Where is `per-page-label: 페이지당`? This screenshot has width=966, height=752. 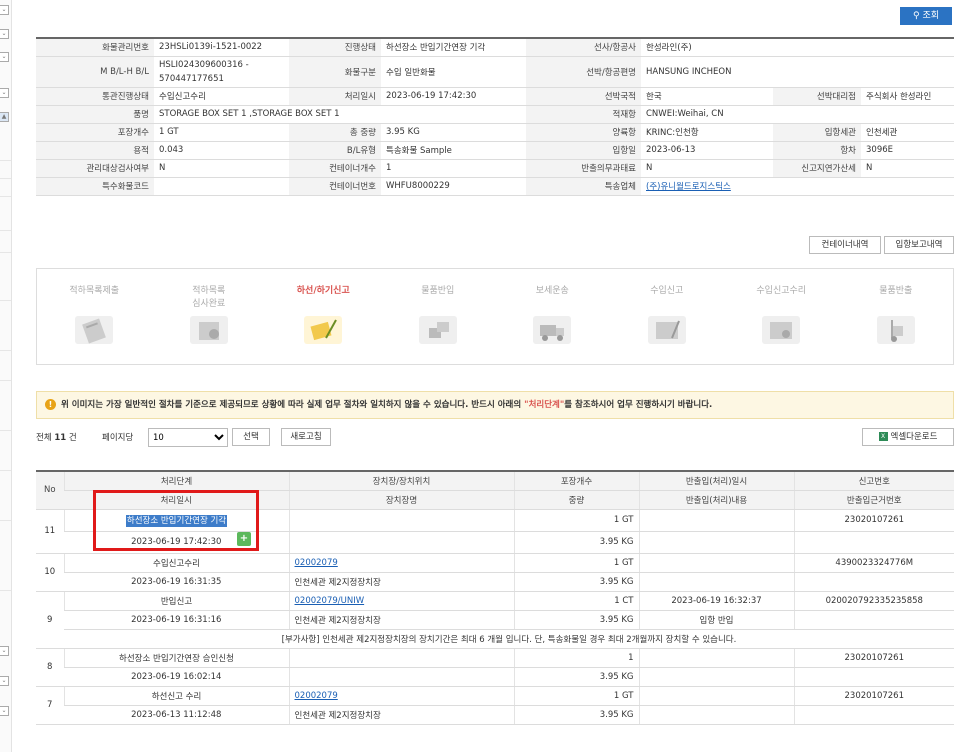
per-page-label: 페이지당 is located at coordinates (118, 438).